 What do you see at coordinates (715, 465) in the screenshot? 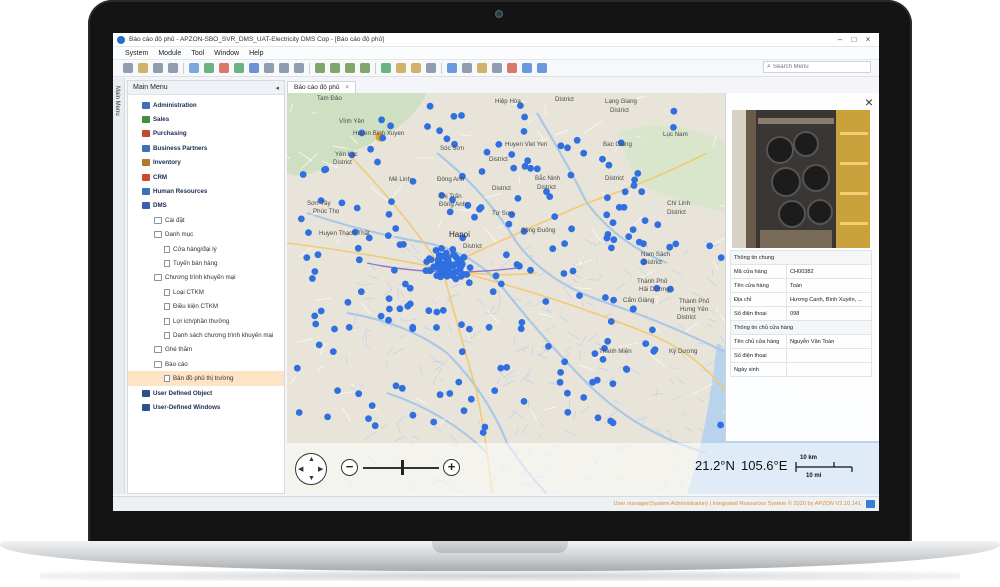
I see `latitude-readout: 21.2°N` at bounding box center [715, 465].